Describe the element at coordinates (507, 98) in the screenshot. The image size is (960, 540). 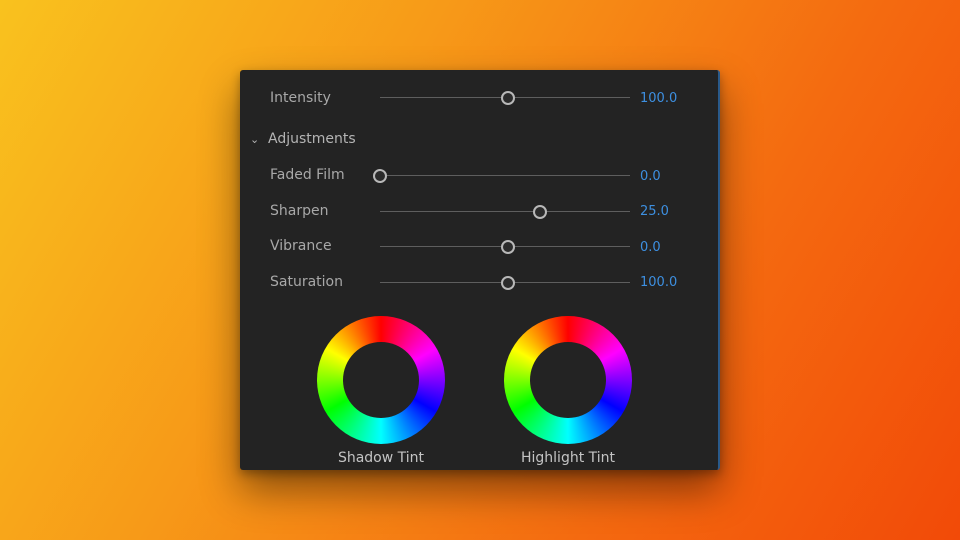
I see `intensity-slider-thumb` at that location.